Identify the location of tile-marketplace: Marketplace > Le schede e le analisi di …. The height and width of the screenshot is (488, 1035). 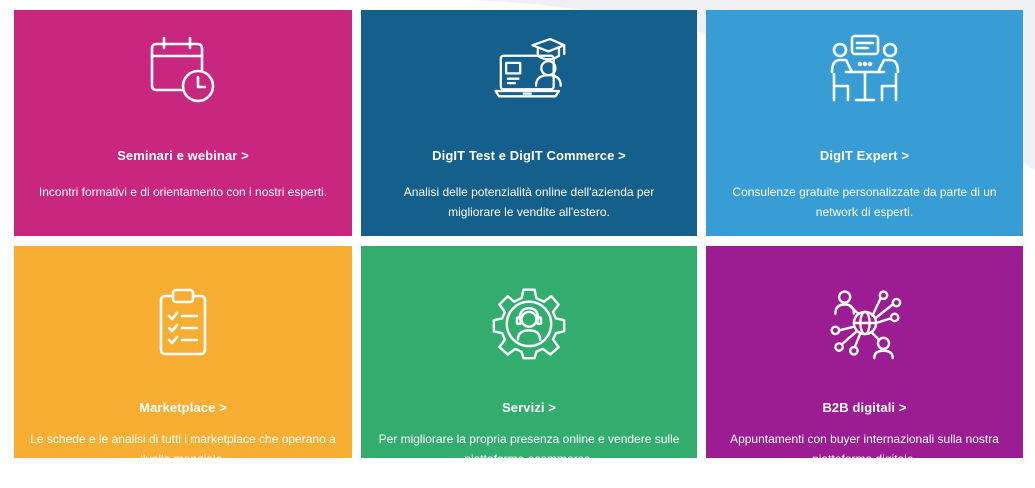
(183, 356).